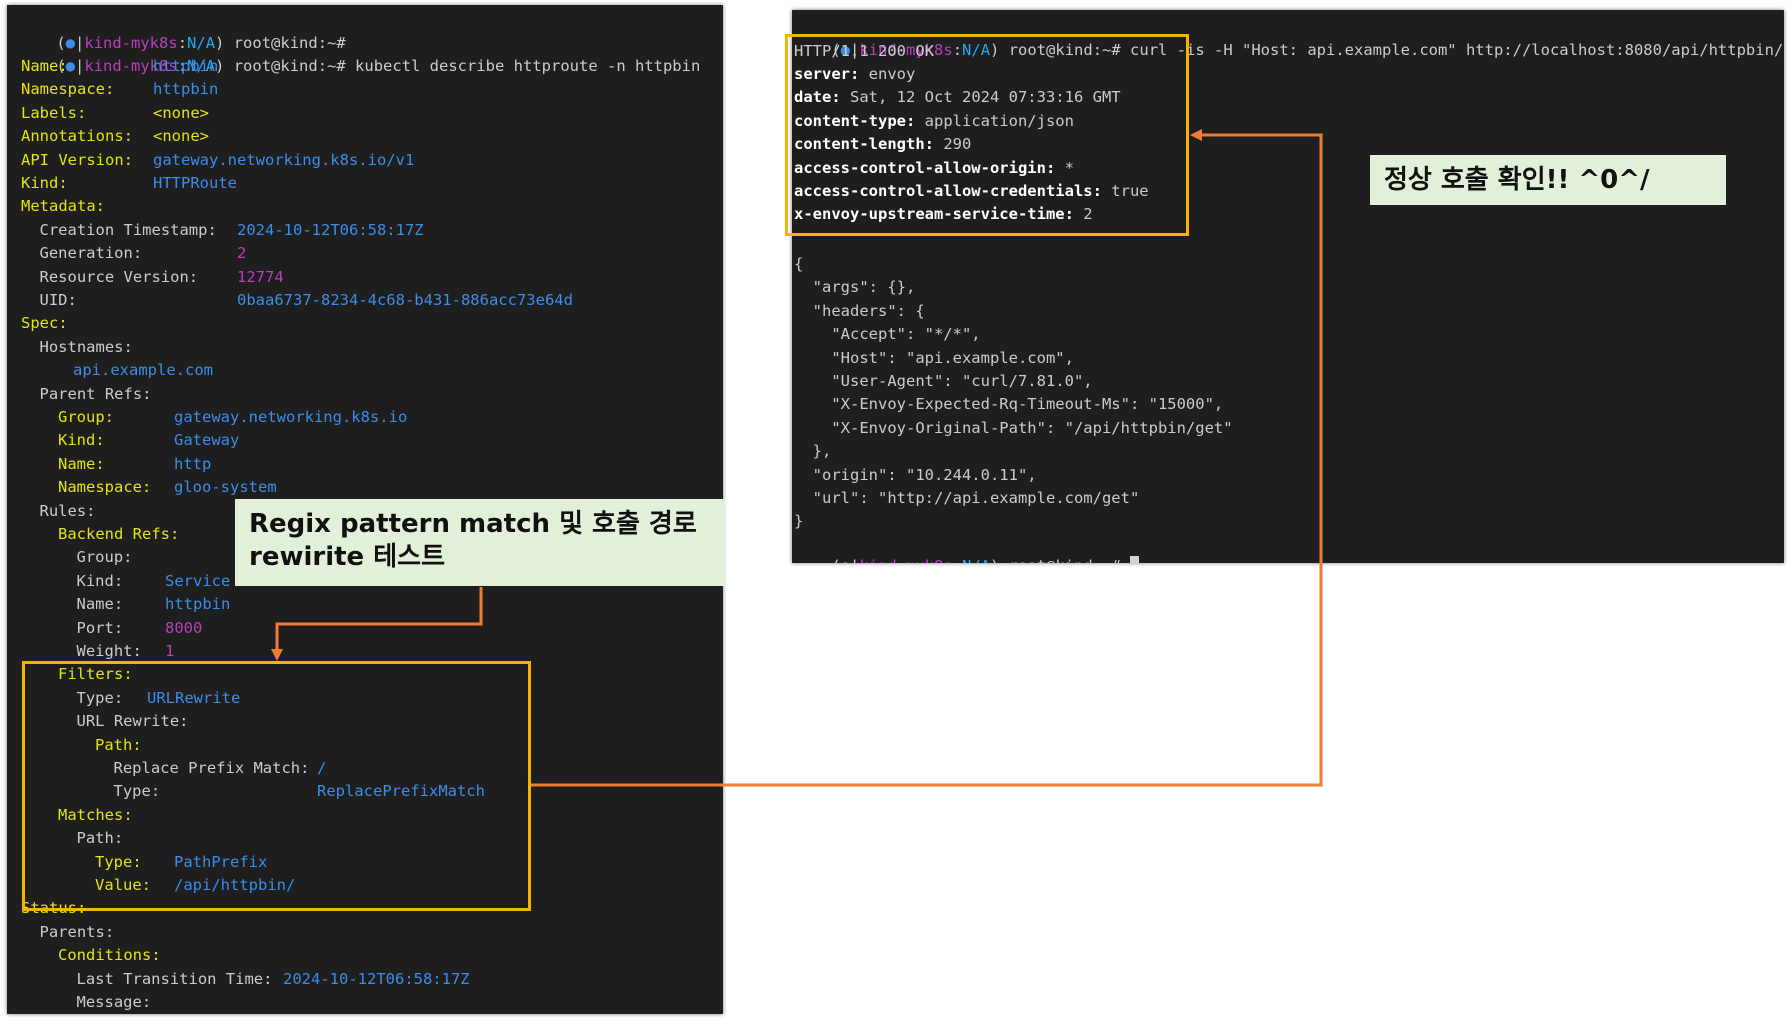  What do you see at coordinates (277, 655) in the screenshot?
I see `note-to-filters-arrowhead` at bounding box center [277, 655].